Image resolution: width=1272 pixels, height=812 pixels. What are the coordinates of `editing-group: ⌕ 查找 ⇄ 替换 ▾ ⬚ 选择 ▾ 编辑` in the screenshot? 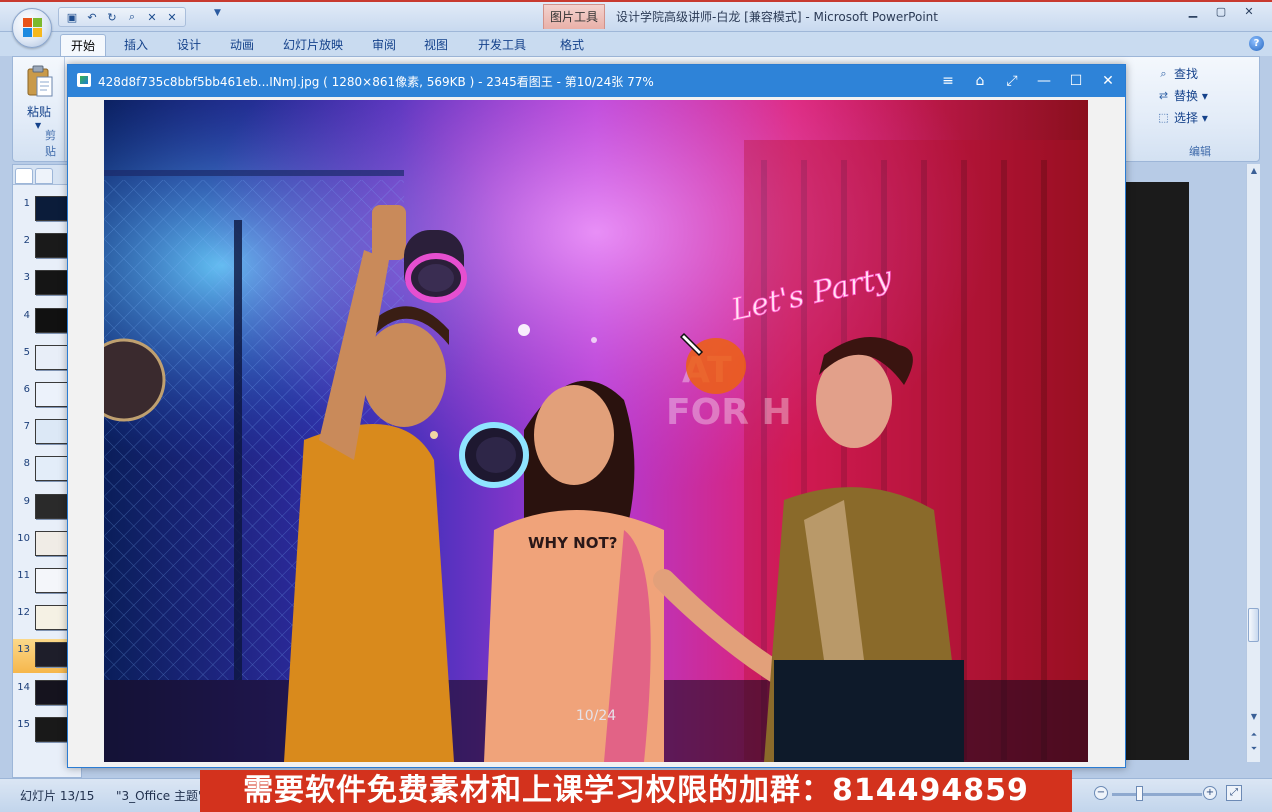 It's located at (1200, 109).